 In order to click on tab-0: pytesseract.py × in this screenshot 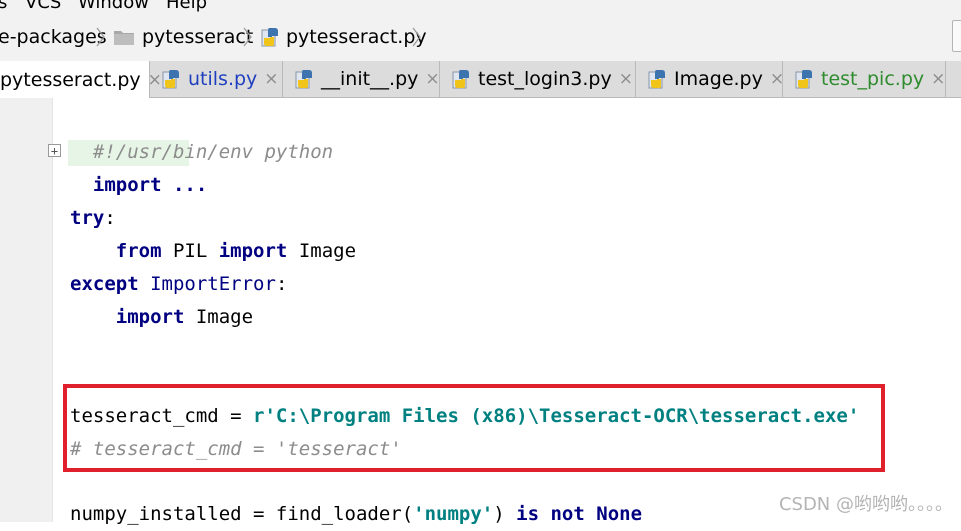, I will do `click(81, 79)`.